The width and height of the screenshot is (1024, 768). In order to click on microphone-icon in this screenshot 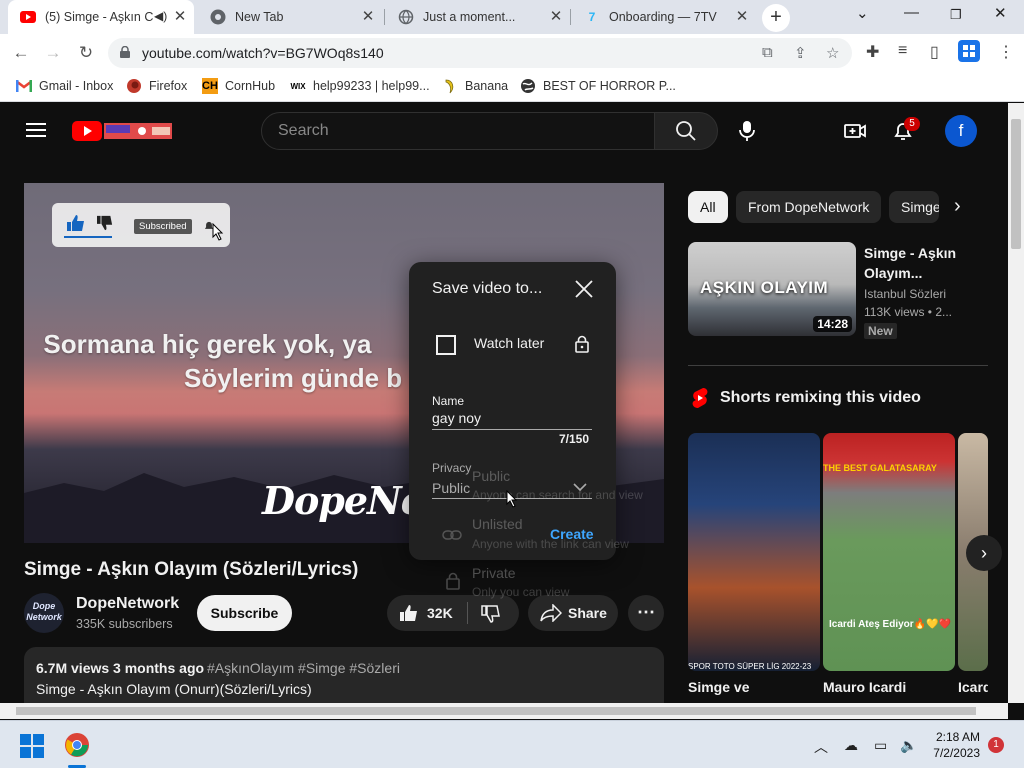, I will do `click(747, 131)`.